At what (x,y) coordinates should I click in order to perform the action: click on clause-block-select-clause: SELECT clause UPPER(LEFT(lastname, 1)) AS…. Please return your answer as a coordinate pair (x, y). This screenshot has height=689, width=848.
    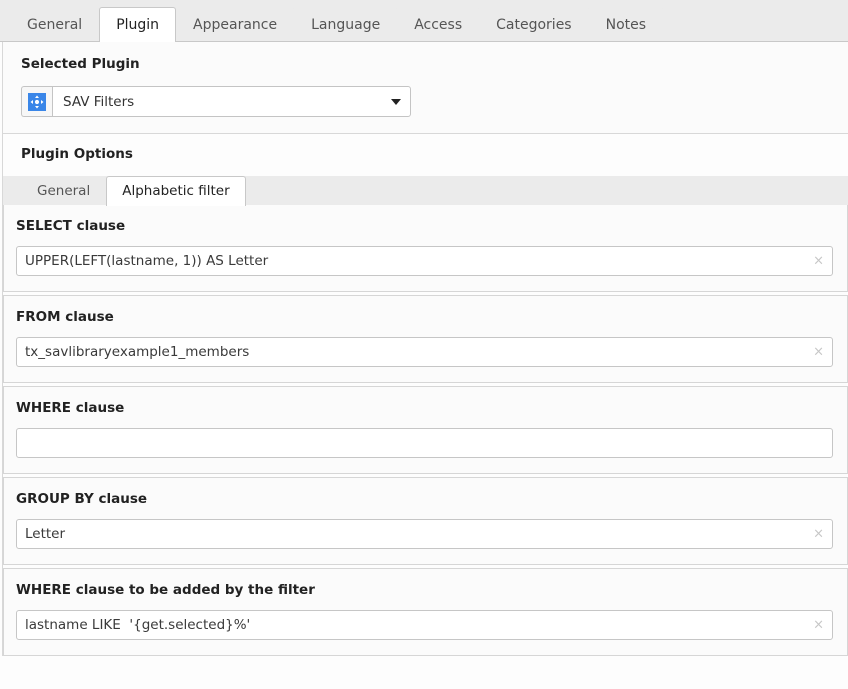
    Looking at the image, I should click on (425, 248).